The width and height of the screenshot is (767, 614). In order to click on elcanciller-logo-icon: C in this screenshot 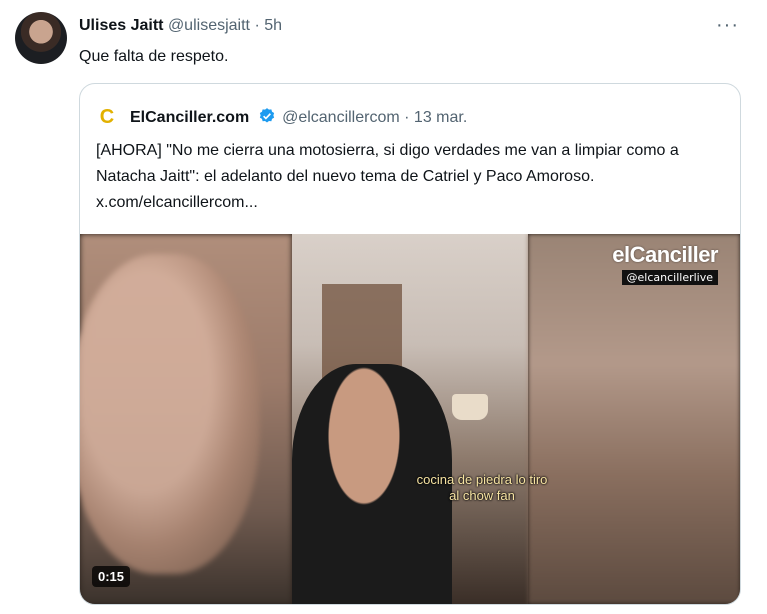, I will do `click(107, 117)`.